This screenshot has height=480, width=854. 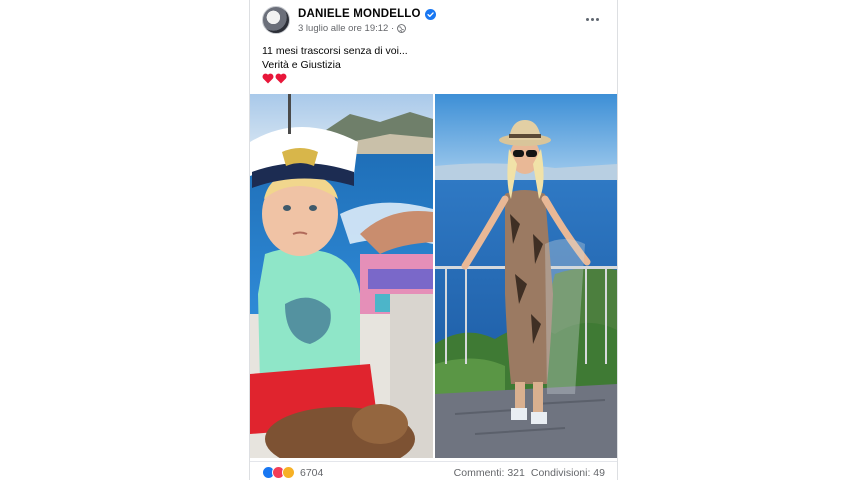 I want to click on heart-emojis, so click(x=274, y=78).